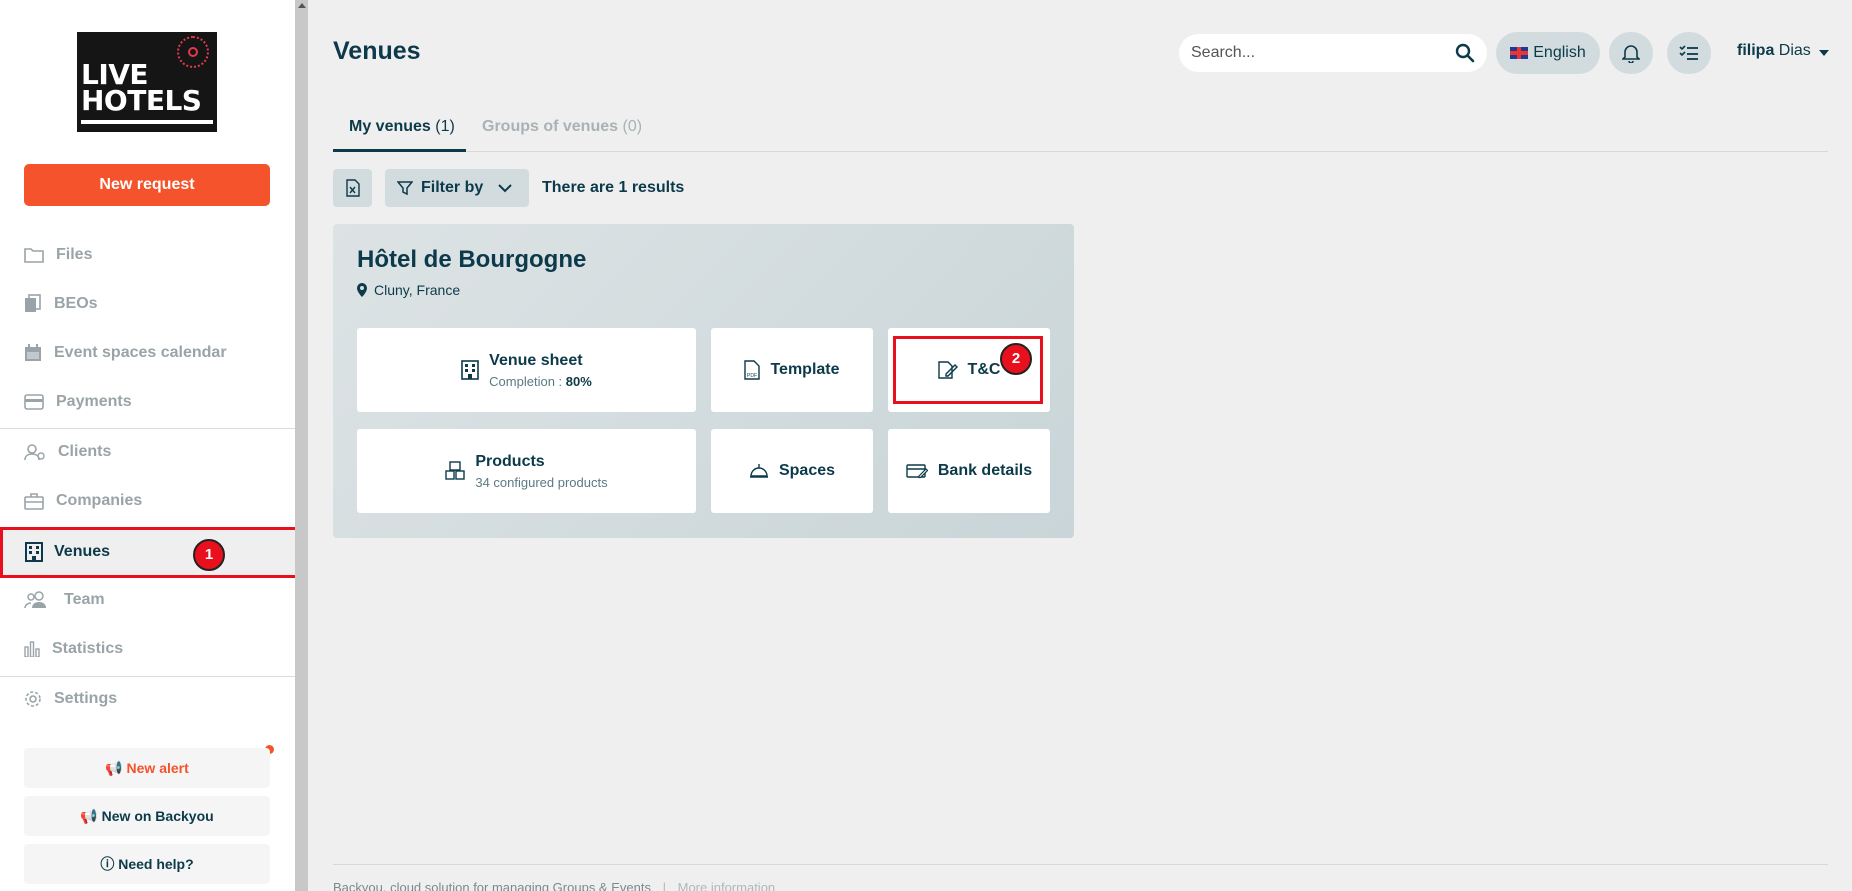  What do you see at coordinates (526, 370) in the screenshot?
I see `venue-sheet-tile: Venue sheet Completion : 80%` at bounding box center [526, 370].